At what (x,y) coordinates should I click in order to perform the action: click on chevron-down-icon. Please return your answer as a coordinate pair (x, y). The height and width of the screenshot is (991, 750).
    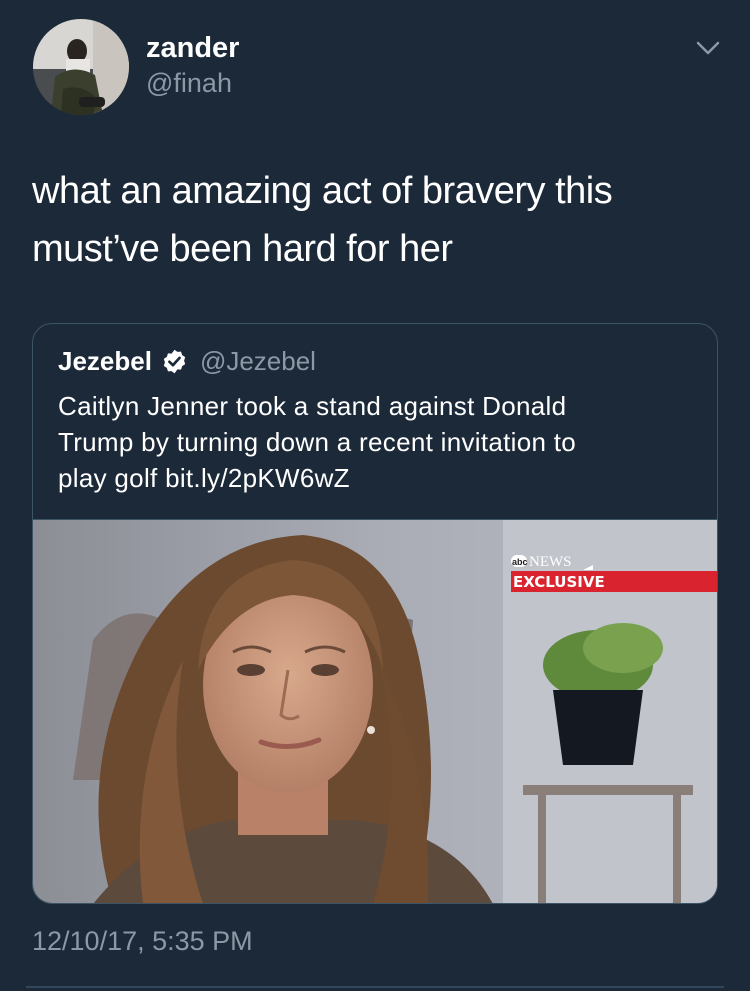
    Looking at the image, I should click on (708, 48).